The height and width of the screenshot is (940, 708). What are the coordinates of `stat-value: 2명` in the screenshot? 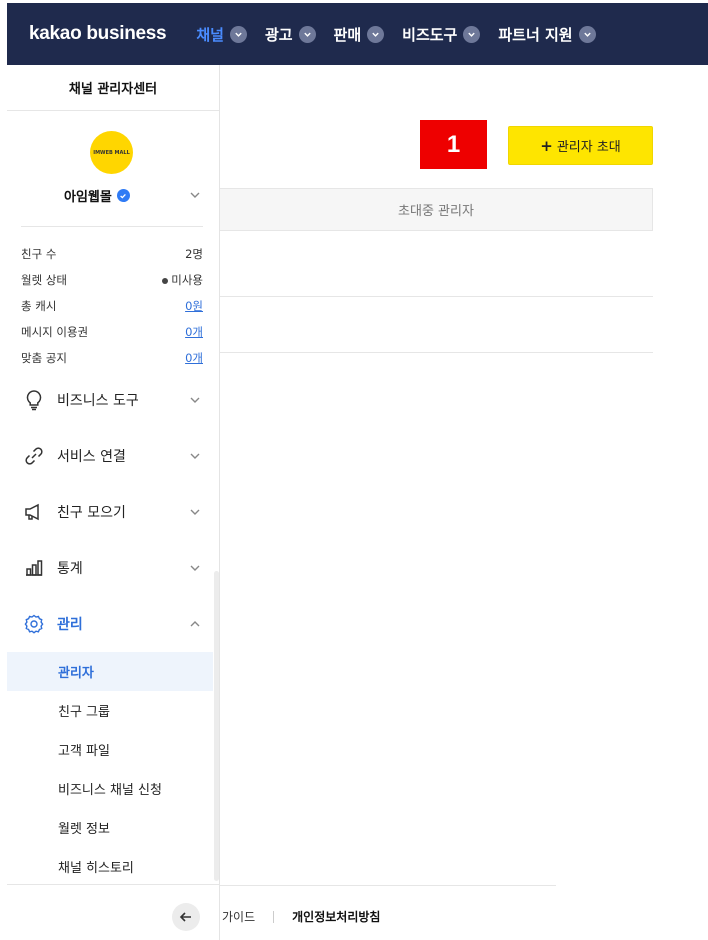 It's located at (194, 254).